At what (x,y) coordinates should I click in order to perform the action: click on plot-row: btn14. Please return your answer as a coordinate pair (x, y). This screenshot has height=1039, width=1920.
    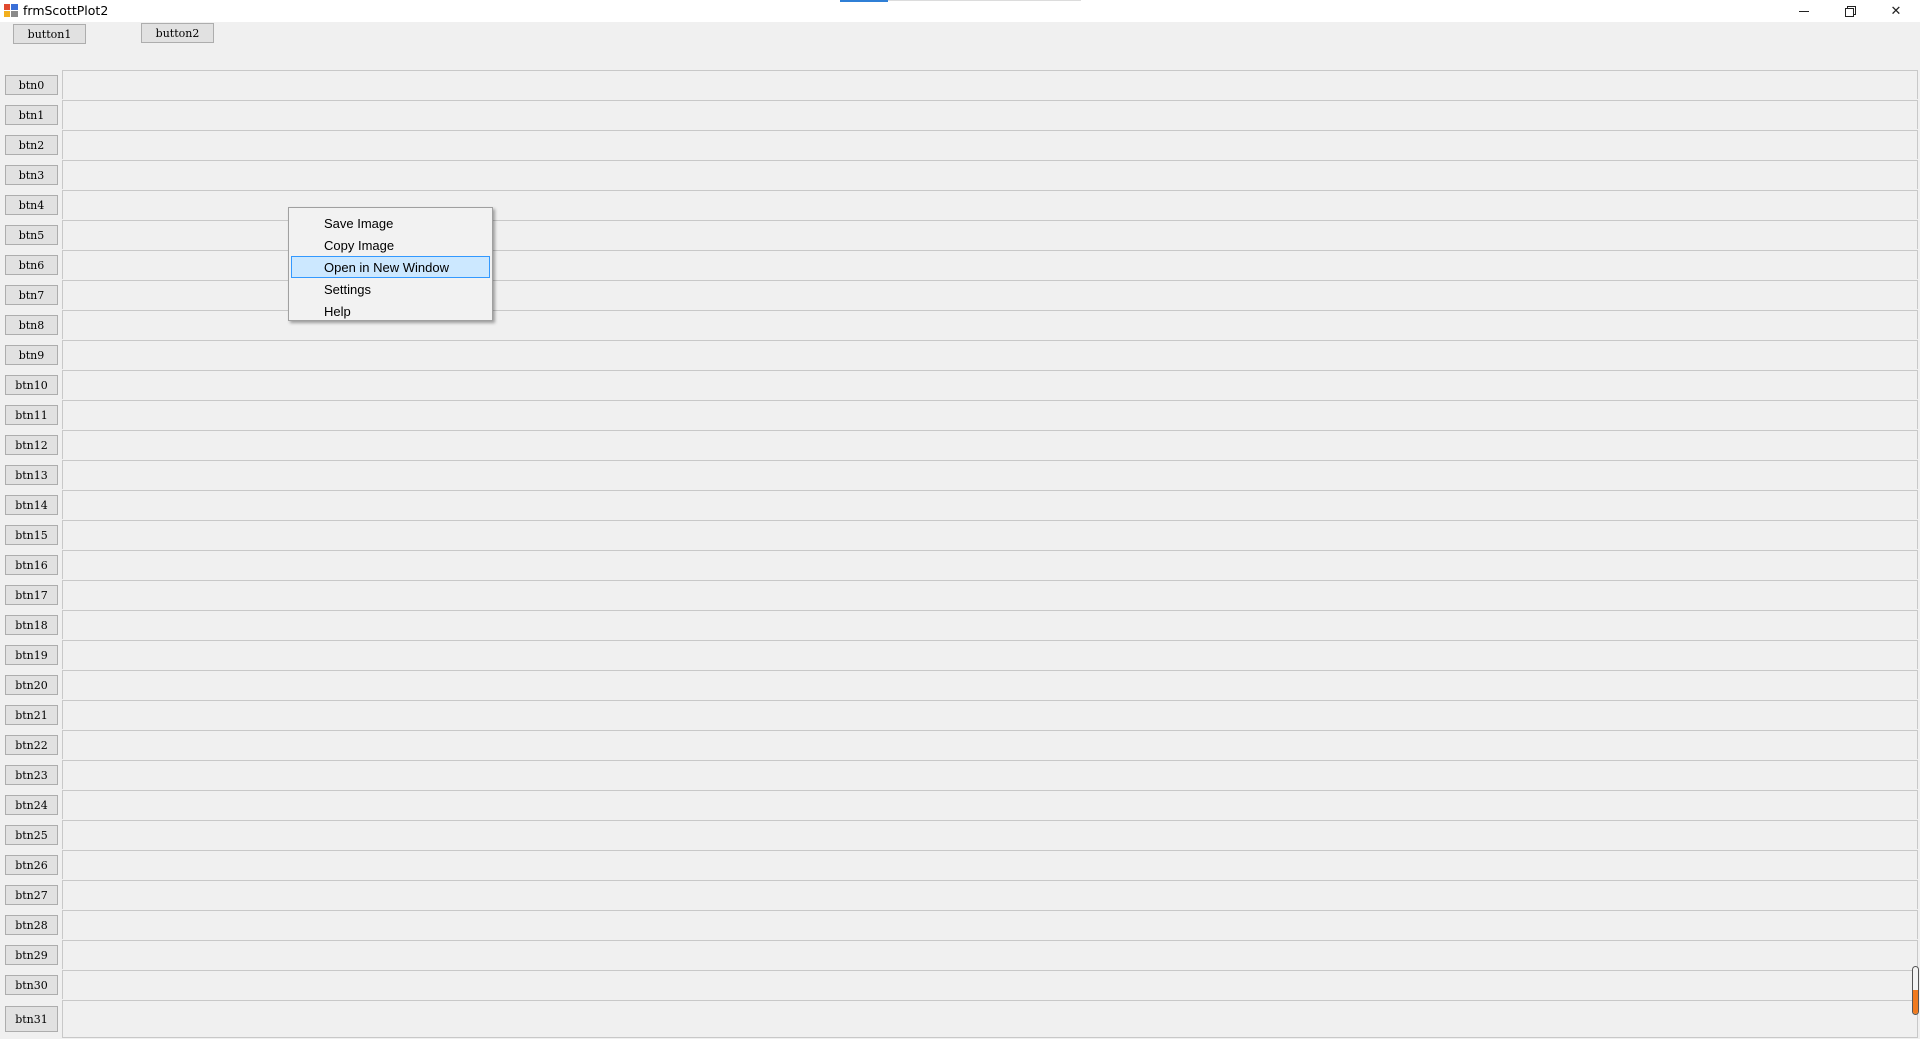
    Looking at the image, I should click on (960, 505).